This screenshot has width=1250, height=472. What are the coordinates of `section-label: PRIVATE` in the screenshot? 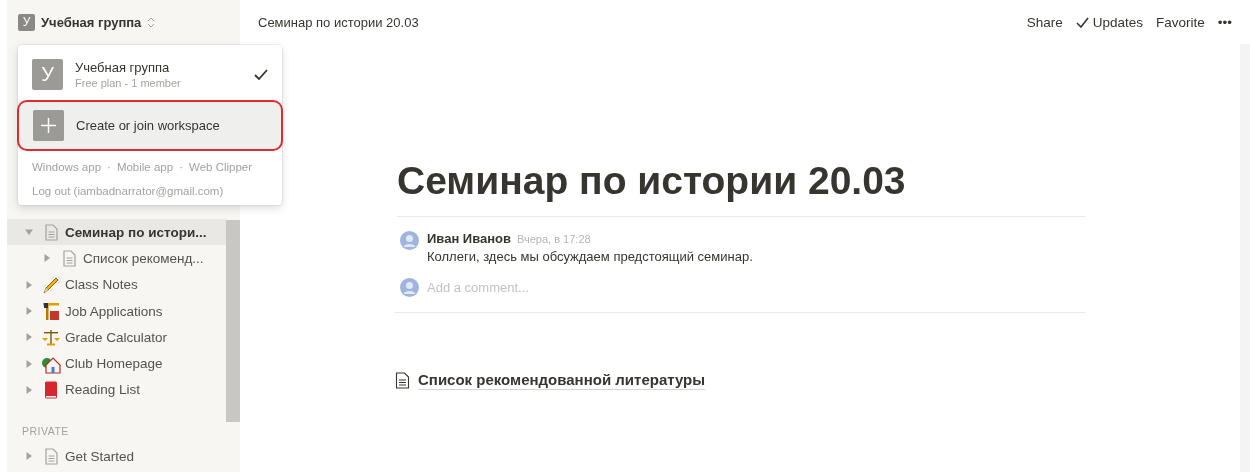 It's located at (45, 432).